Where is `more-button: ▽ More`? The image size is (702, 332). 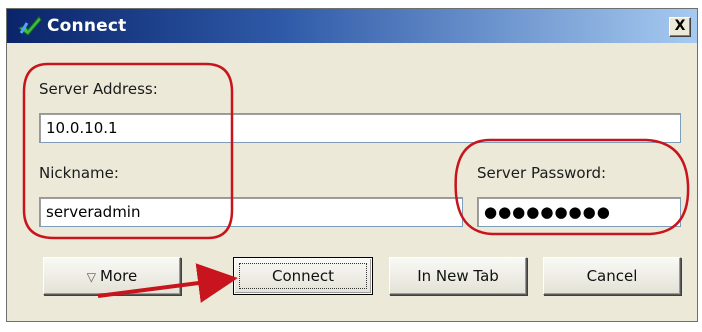
more-button: ▽ More is located at coordinates (112, 276).